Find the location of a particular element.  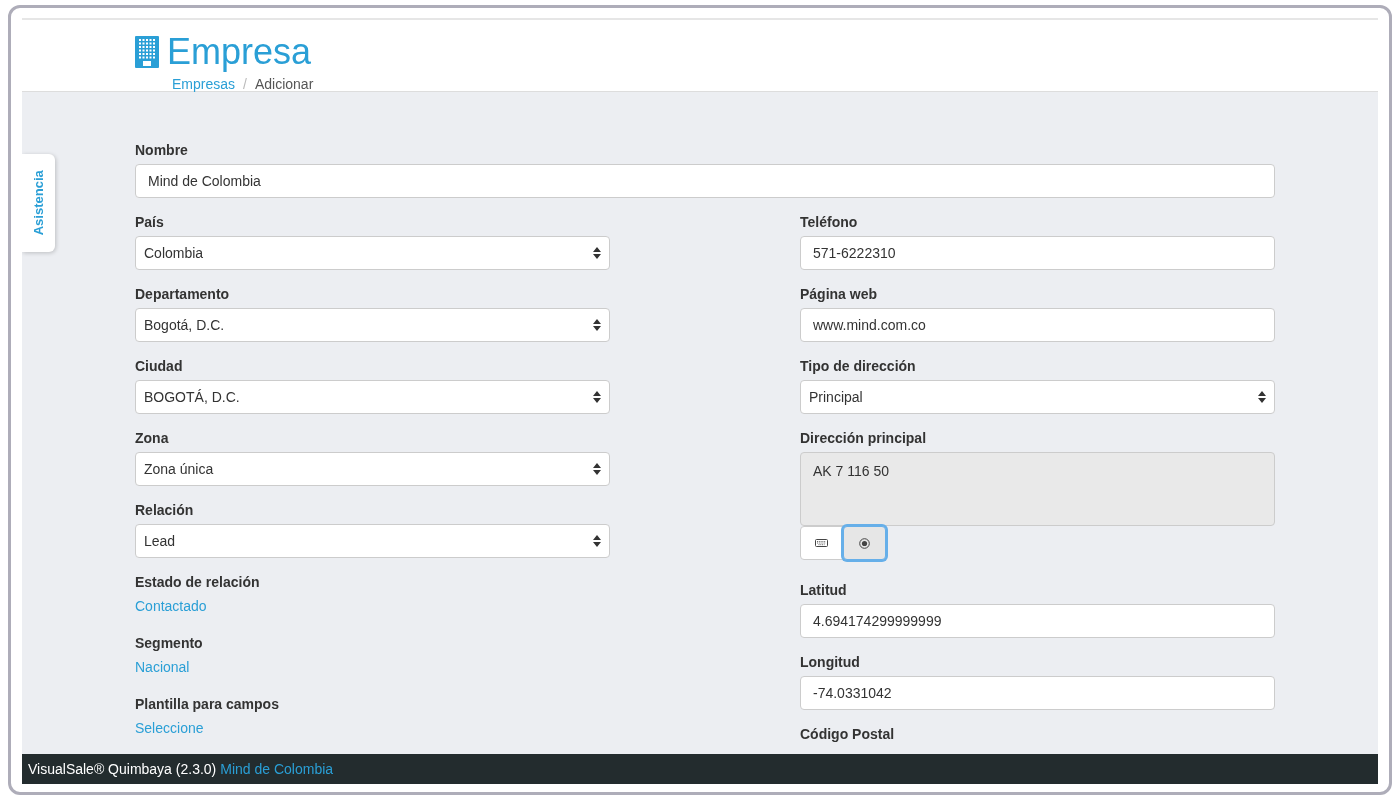

field-label: Segmento is located at coordinates (169, 643).